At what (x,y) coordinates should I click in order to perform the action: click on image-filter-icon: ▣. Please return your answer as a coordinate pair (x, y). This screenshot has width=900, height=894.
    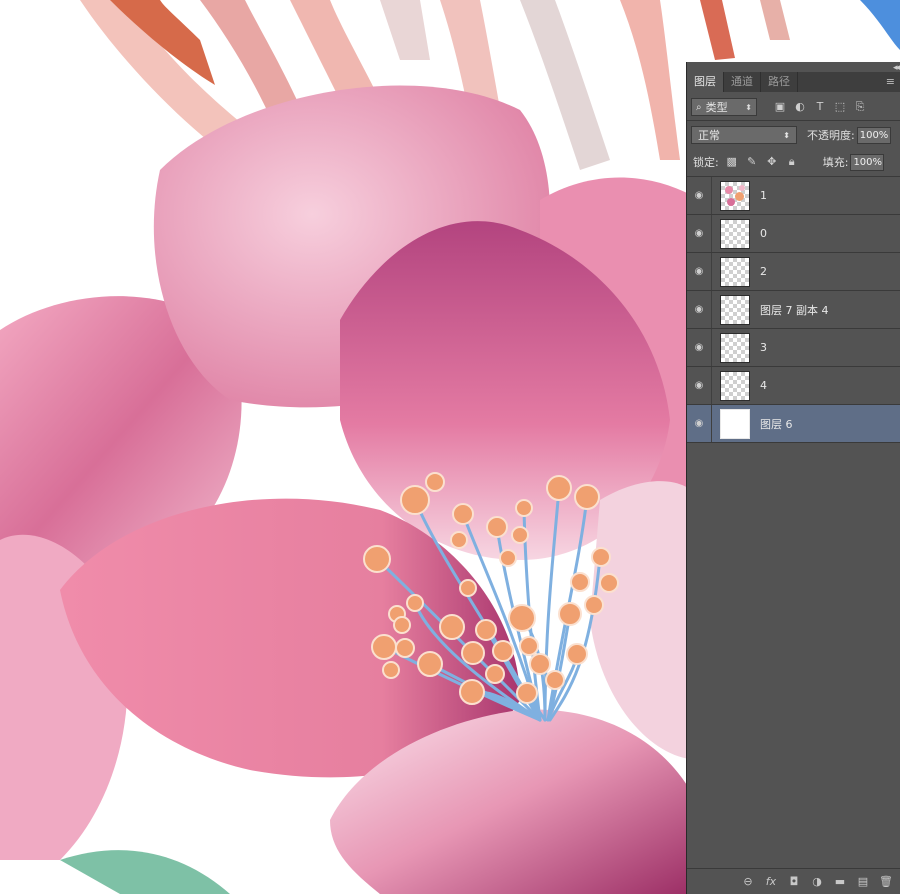
    Looking at the image, I should click on (780, 107).